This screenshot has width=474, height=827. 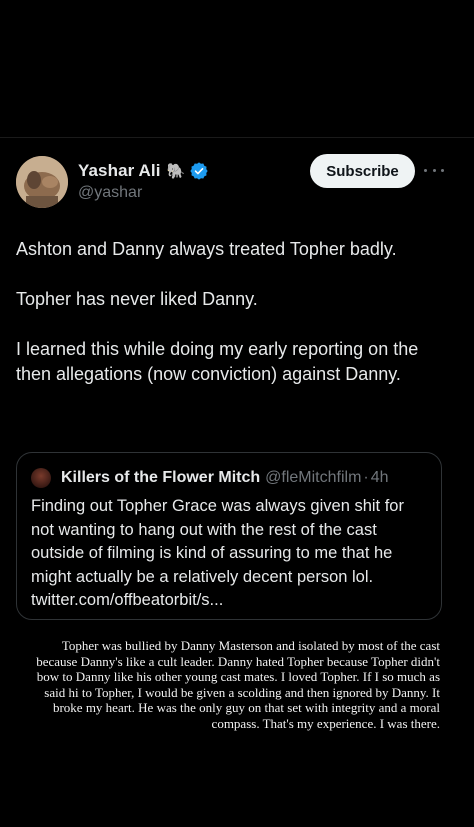 I want to click on tweet-paragraph: Topher has never liked Danny., so click(x=137, y=299).